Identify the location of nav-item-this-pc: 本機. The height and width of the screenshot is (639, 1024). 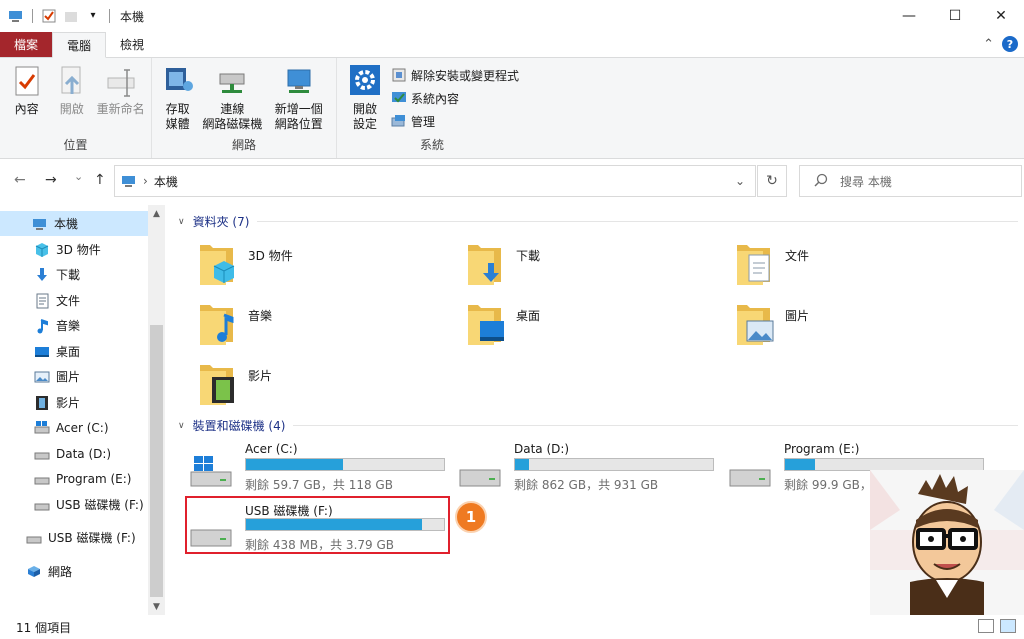
(74, 223).